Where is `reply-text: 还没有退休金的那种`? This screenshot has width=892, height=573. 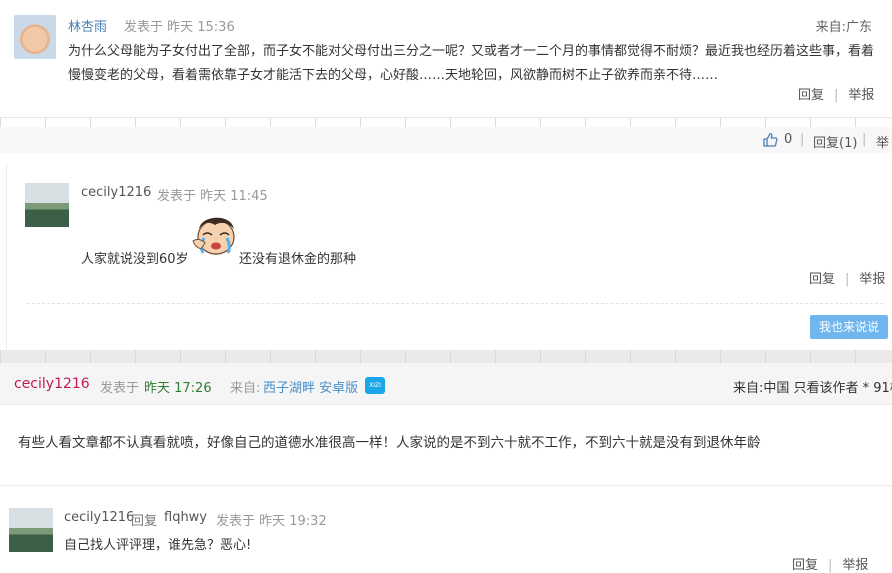 reply-text: 还没有退休金的那种 is located at coordinates (298, 259).